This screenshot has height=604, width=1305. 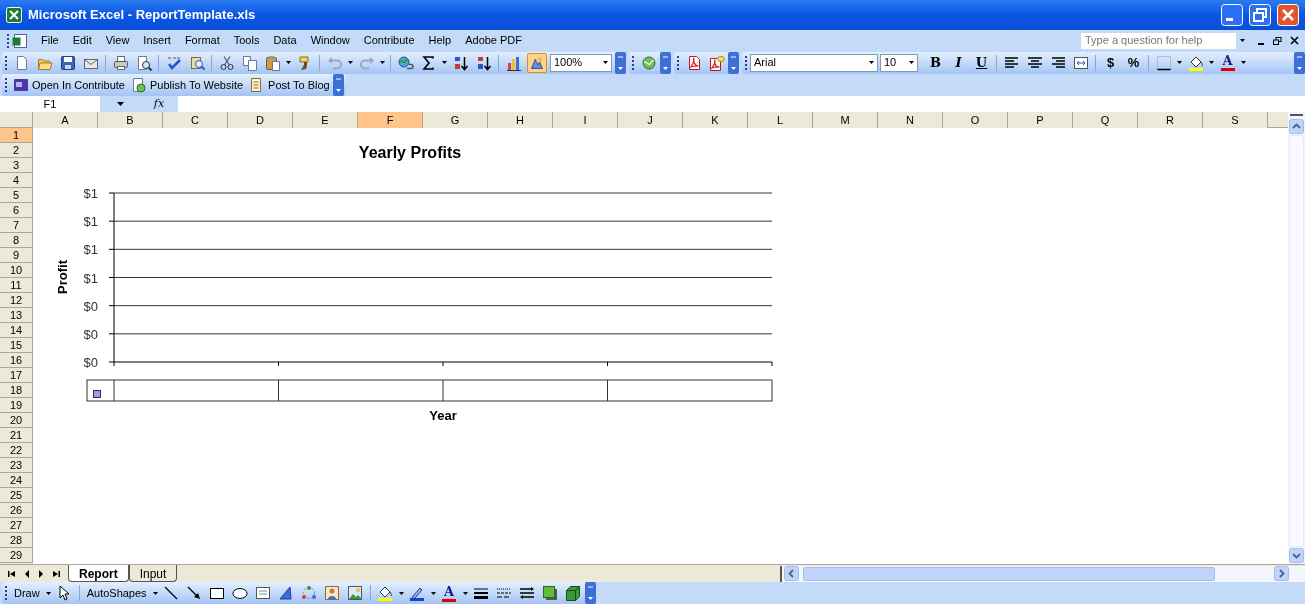 What do you see at coordinates (289, 85) in the screenshot?
I see `toolbar-button: Post To Blog` at bounding box center [289, 85].